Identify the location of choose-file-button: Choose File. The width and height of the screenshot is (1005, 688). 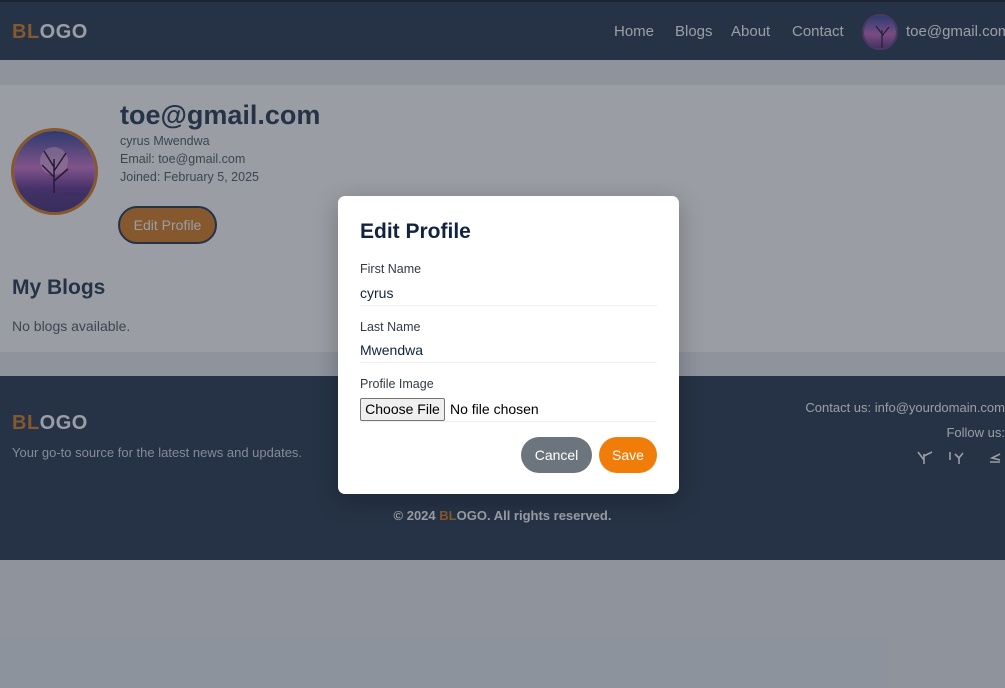
(402, 409).